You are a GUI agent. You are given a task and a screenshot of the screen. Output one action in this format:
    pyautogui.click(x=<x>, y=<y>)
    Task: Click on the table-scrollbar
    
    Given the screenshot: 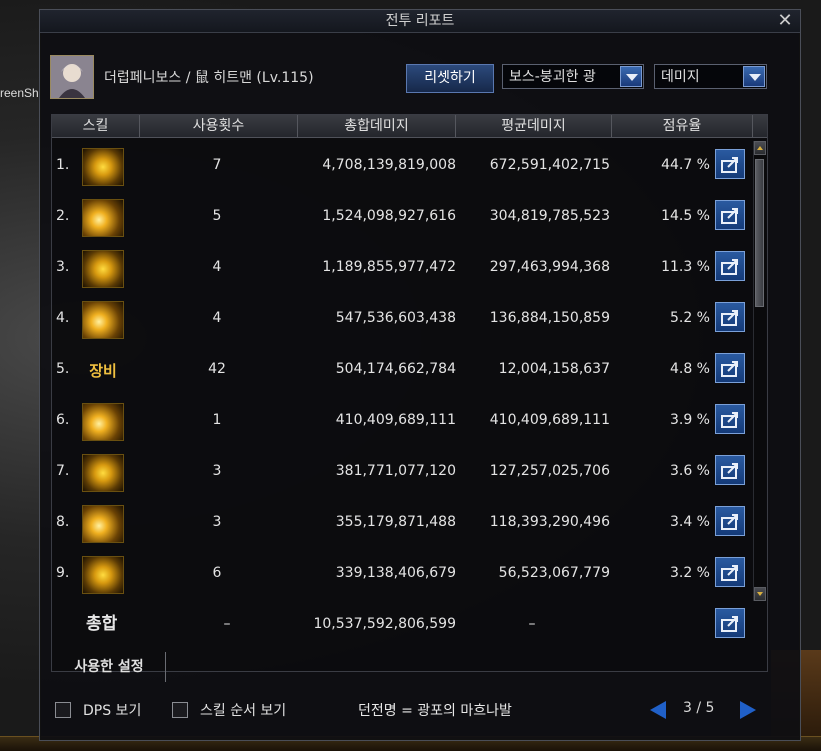 What is the action you would take?
    pyautogui.click(x=759, y=371)
    